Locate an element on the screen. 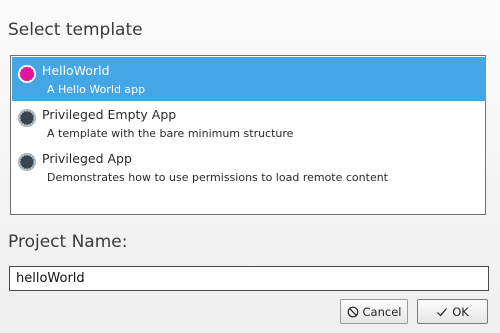  cancel-button: Cancel is located at coordinates (374, 311).